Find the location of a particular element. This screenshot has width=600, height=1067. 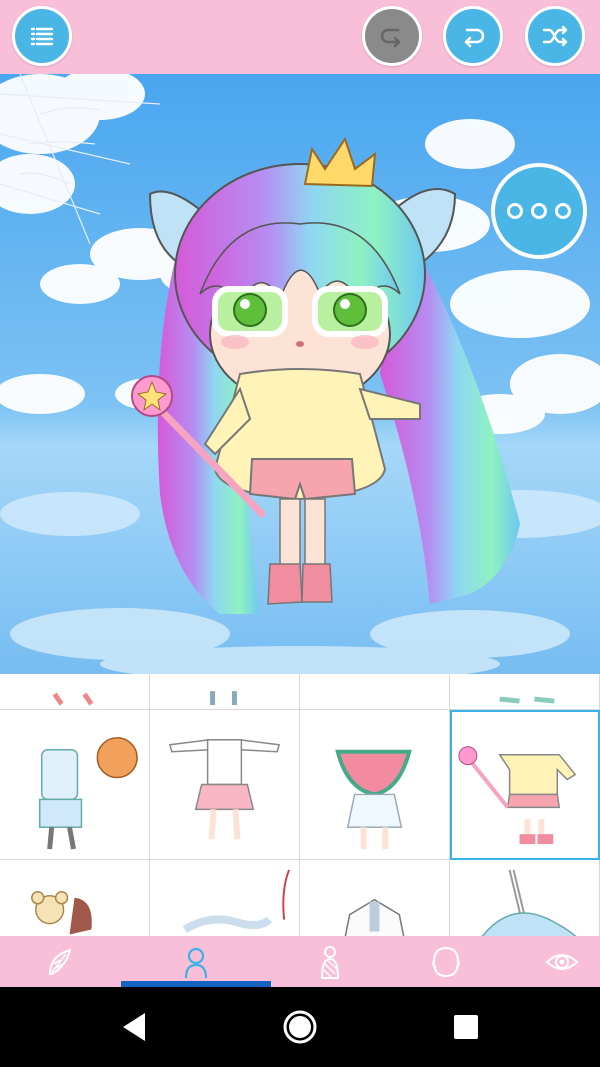

back-button is located at coordinates (134, 1027).